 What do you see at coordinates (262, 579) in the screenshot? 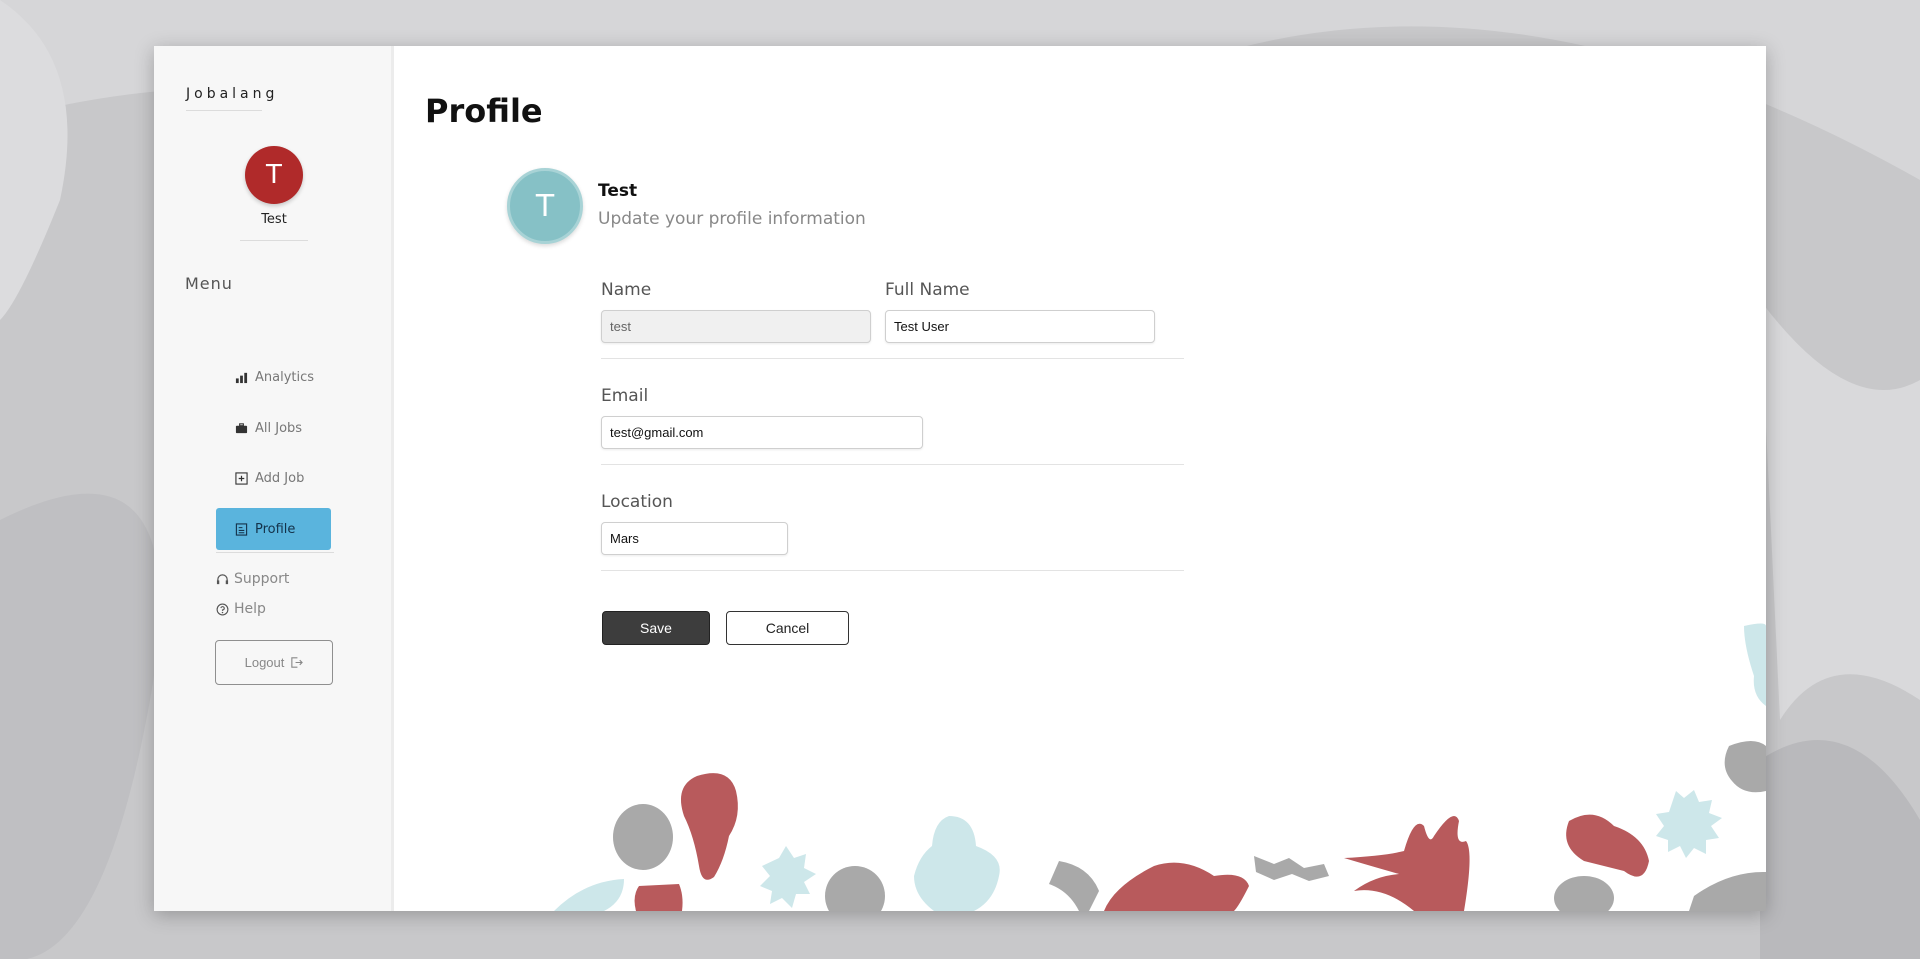
I see `support-label: Support` at bounding box center [262, 579].